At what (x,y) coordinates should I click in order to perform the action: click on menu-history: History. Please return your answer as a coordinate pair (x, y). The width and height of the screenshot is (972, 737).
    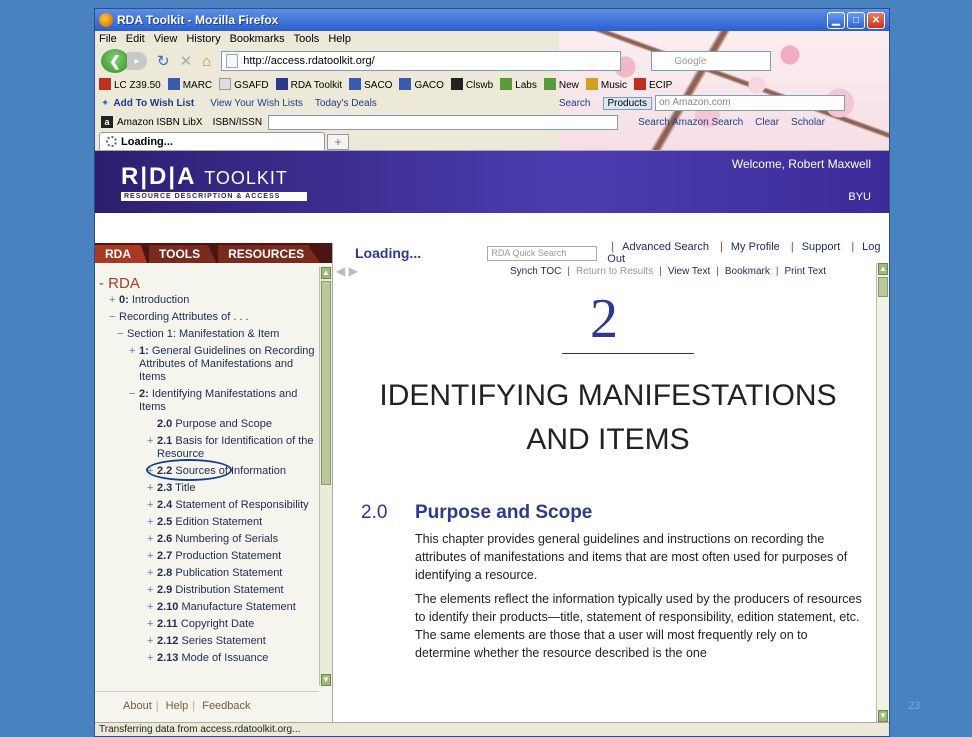
    Looking at the image, I should click on (203, 39).